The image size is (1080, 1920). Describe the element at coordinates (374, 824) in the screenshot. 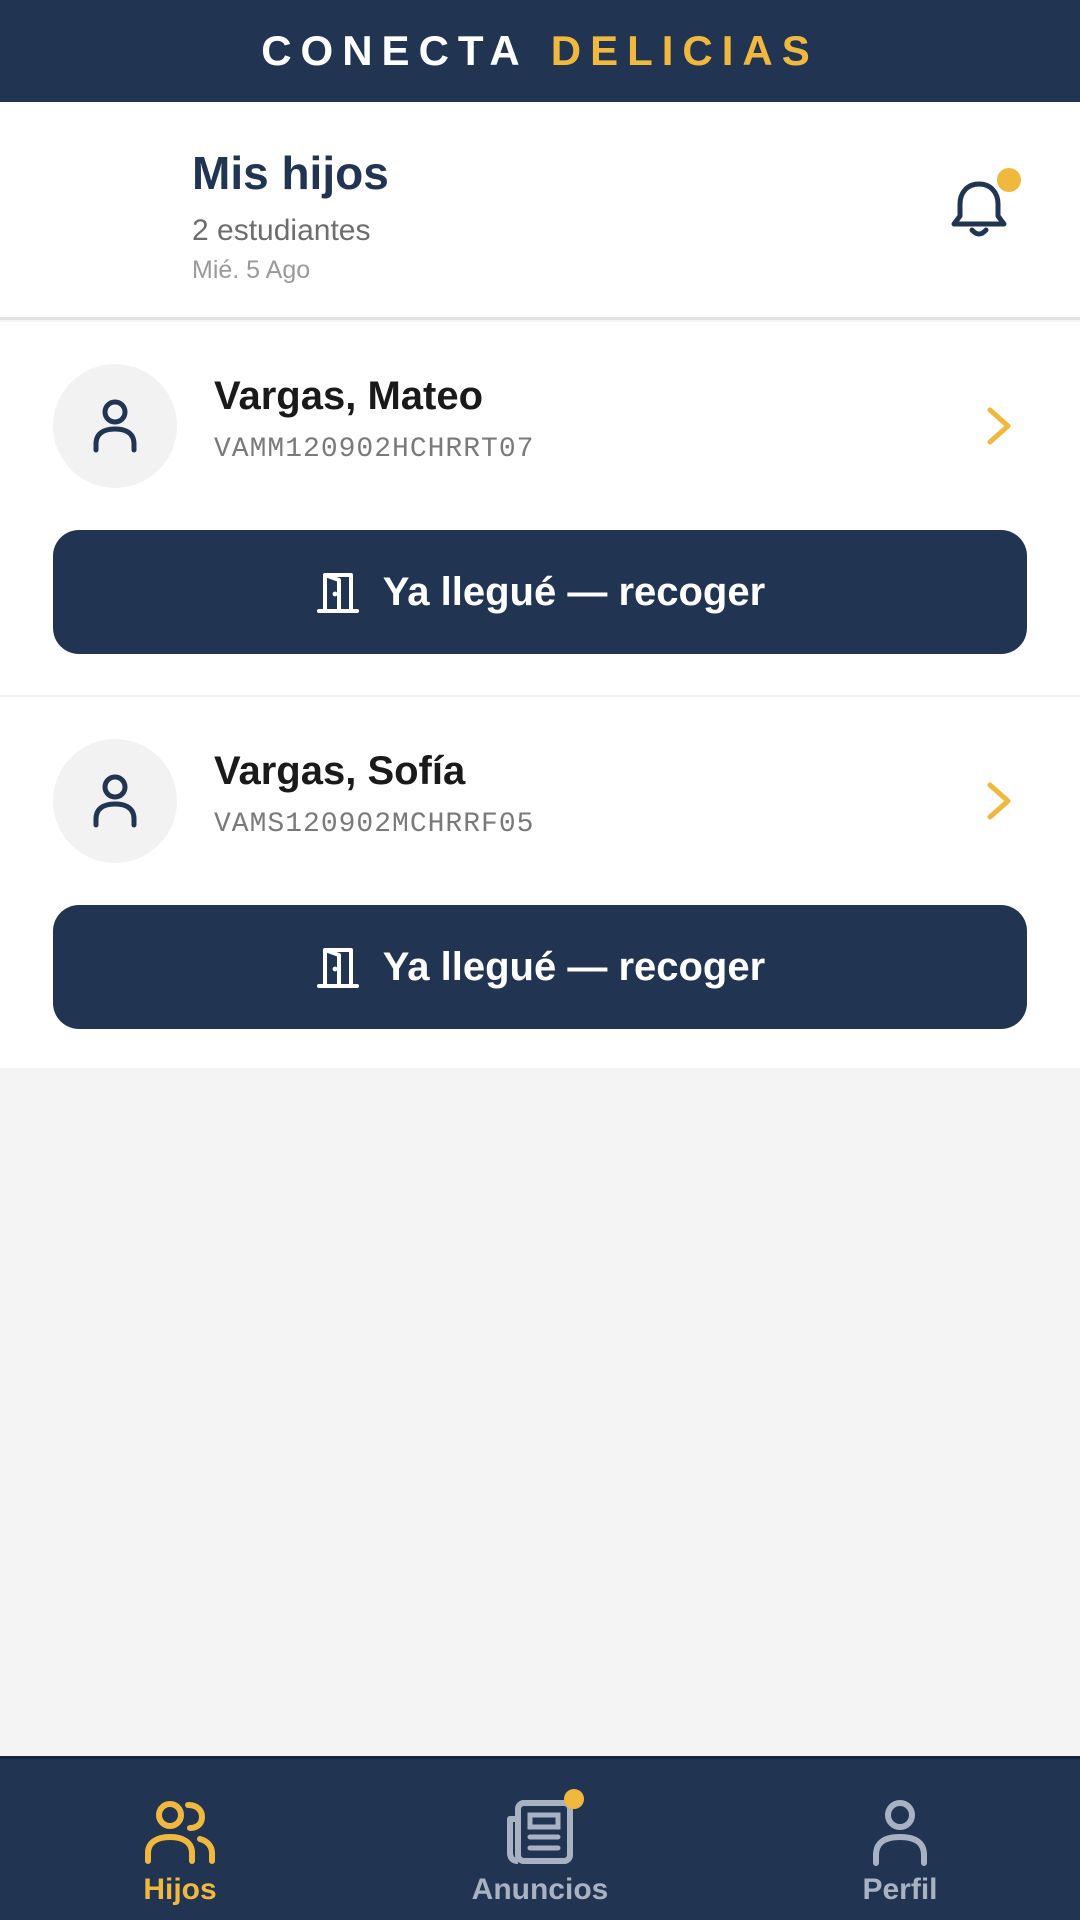

I see `student-id: VAMS120902MCHRRF05` at that location.